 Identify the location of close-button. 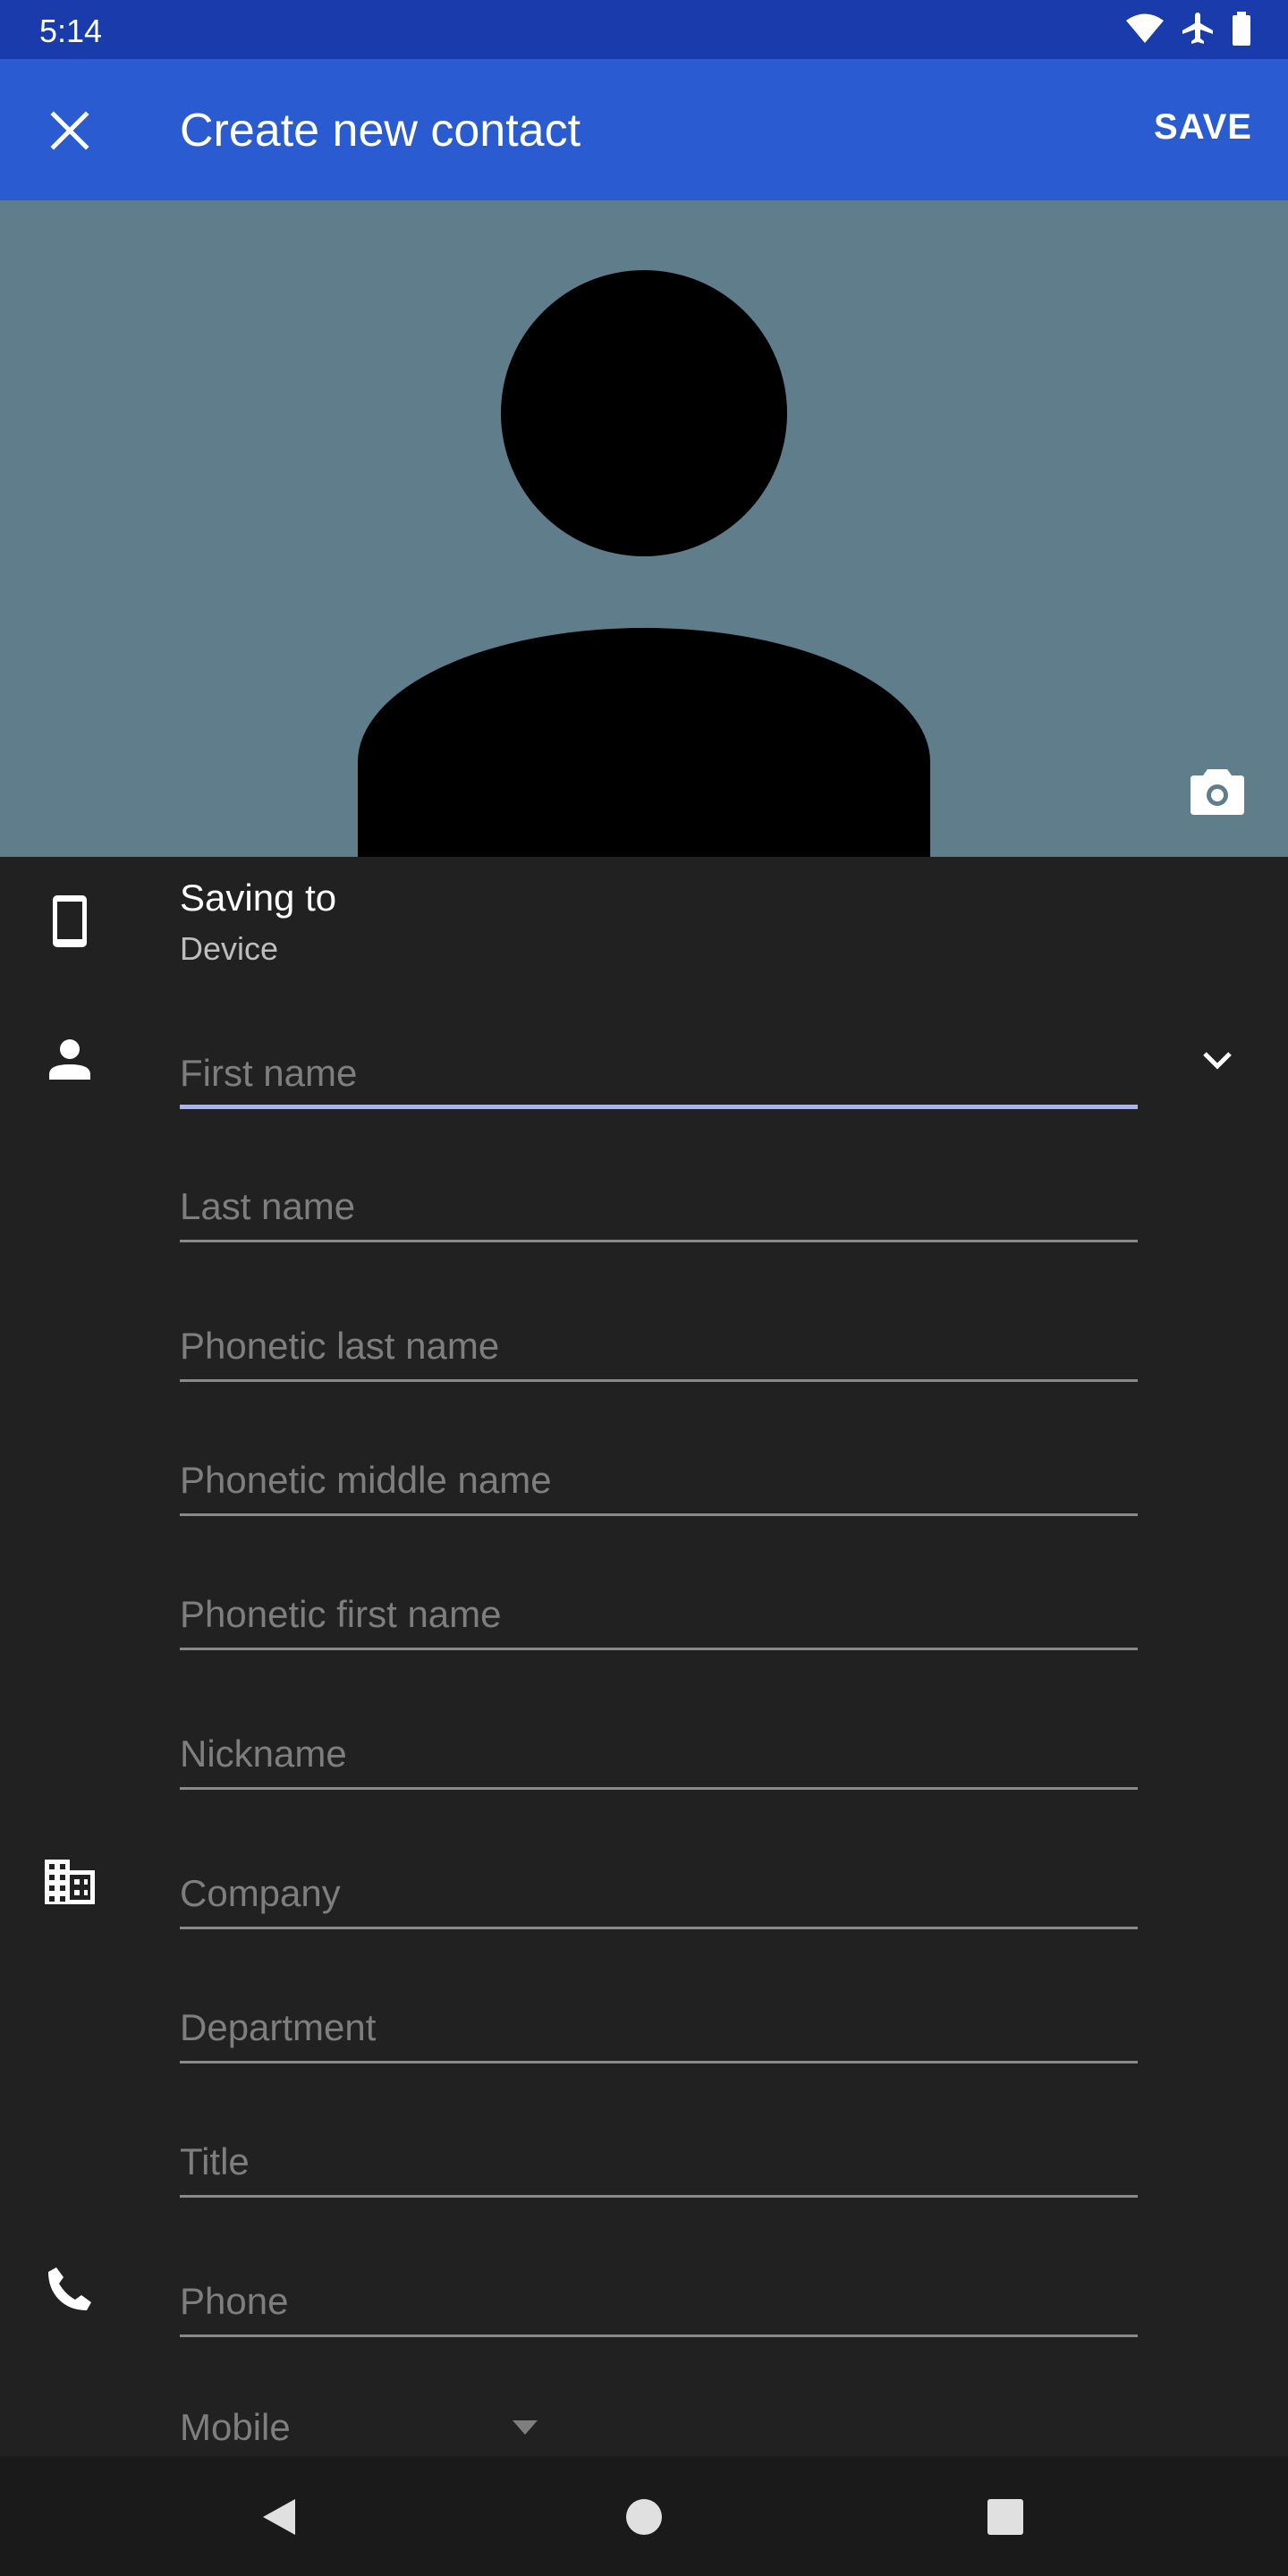
(70, 130).